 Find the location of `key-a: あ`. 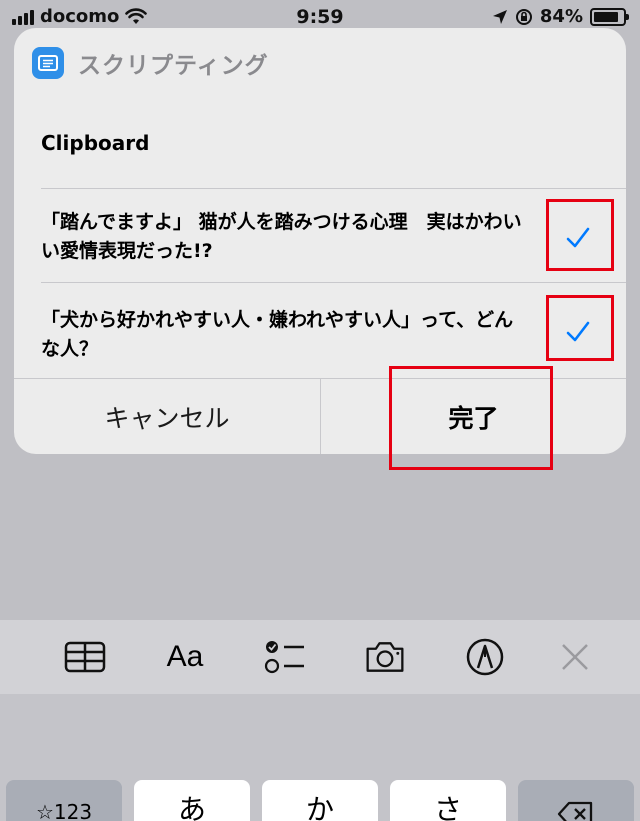

key-a: あ is located at coordinates (192, 800).